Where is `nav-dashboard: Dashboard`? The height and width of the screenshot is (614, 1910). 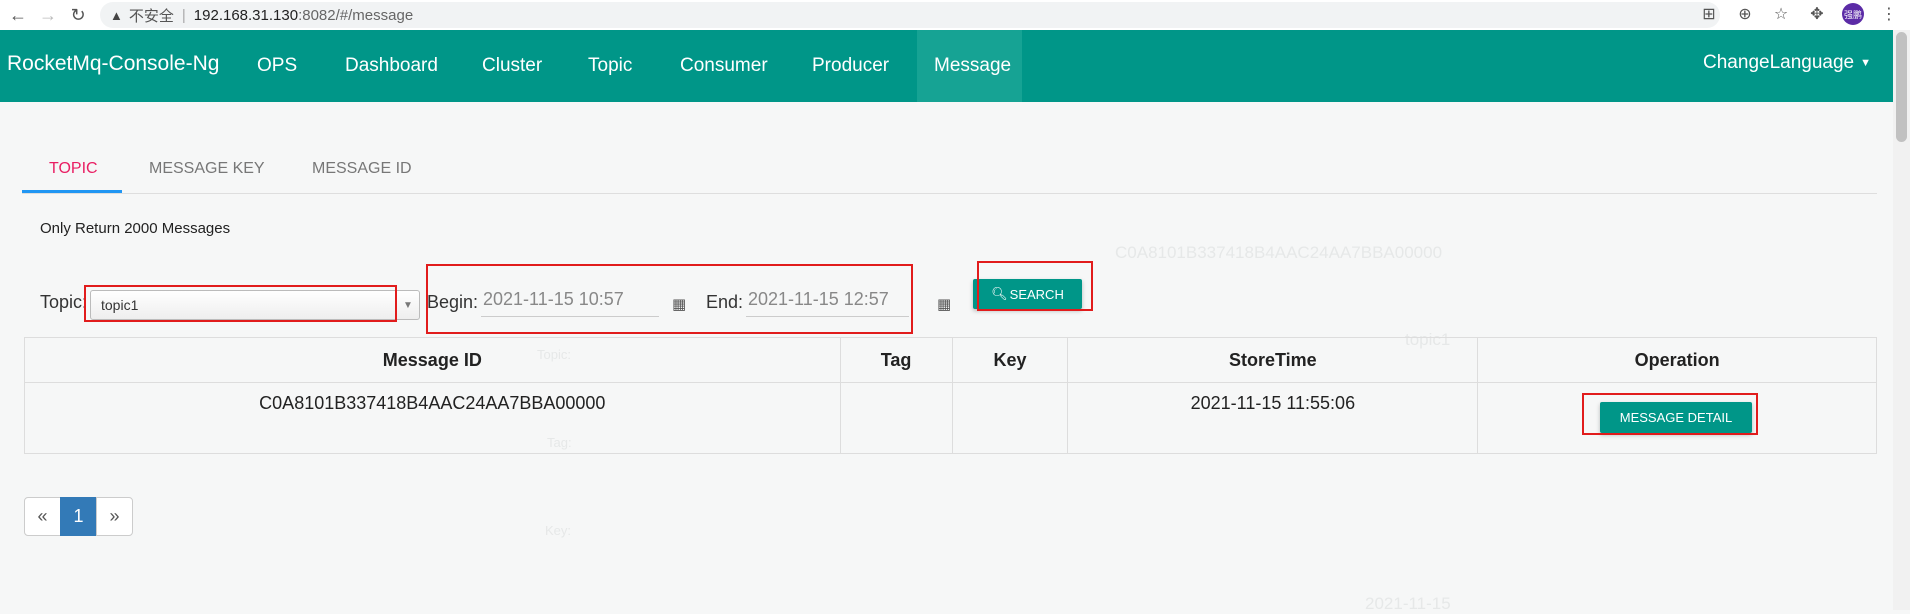 nav-dashboard: Dashboard is located at coordinates (391, 66).